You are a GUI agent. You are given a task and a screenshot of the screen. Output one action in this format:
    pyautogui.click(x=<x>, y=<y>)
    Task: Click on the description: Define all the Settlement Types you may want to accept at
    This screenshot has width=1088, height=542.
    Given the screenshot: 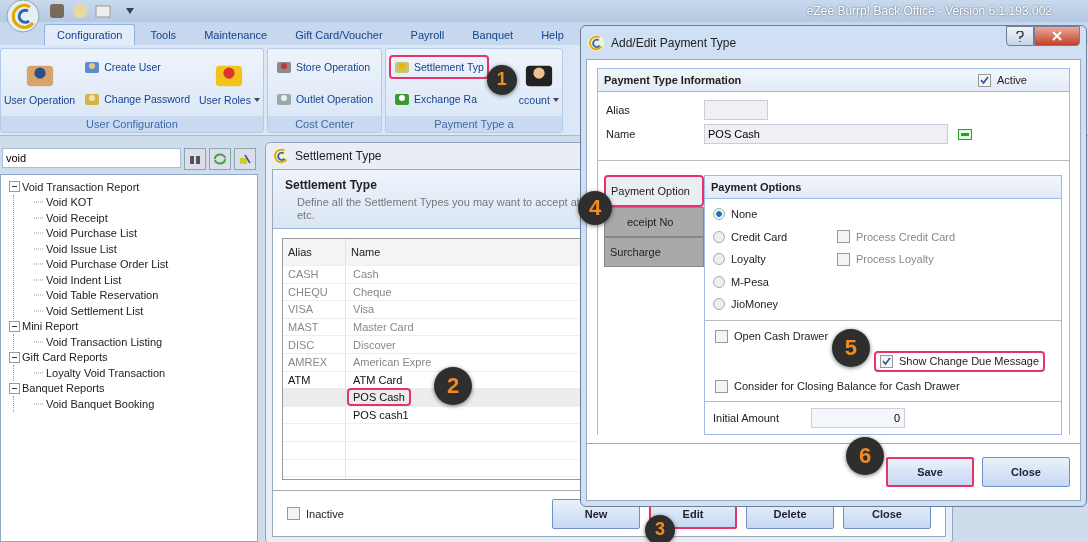 What is the action you would take?
    pyautogui.click(x=438, y=202)
    